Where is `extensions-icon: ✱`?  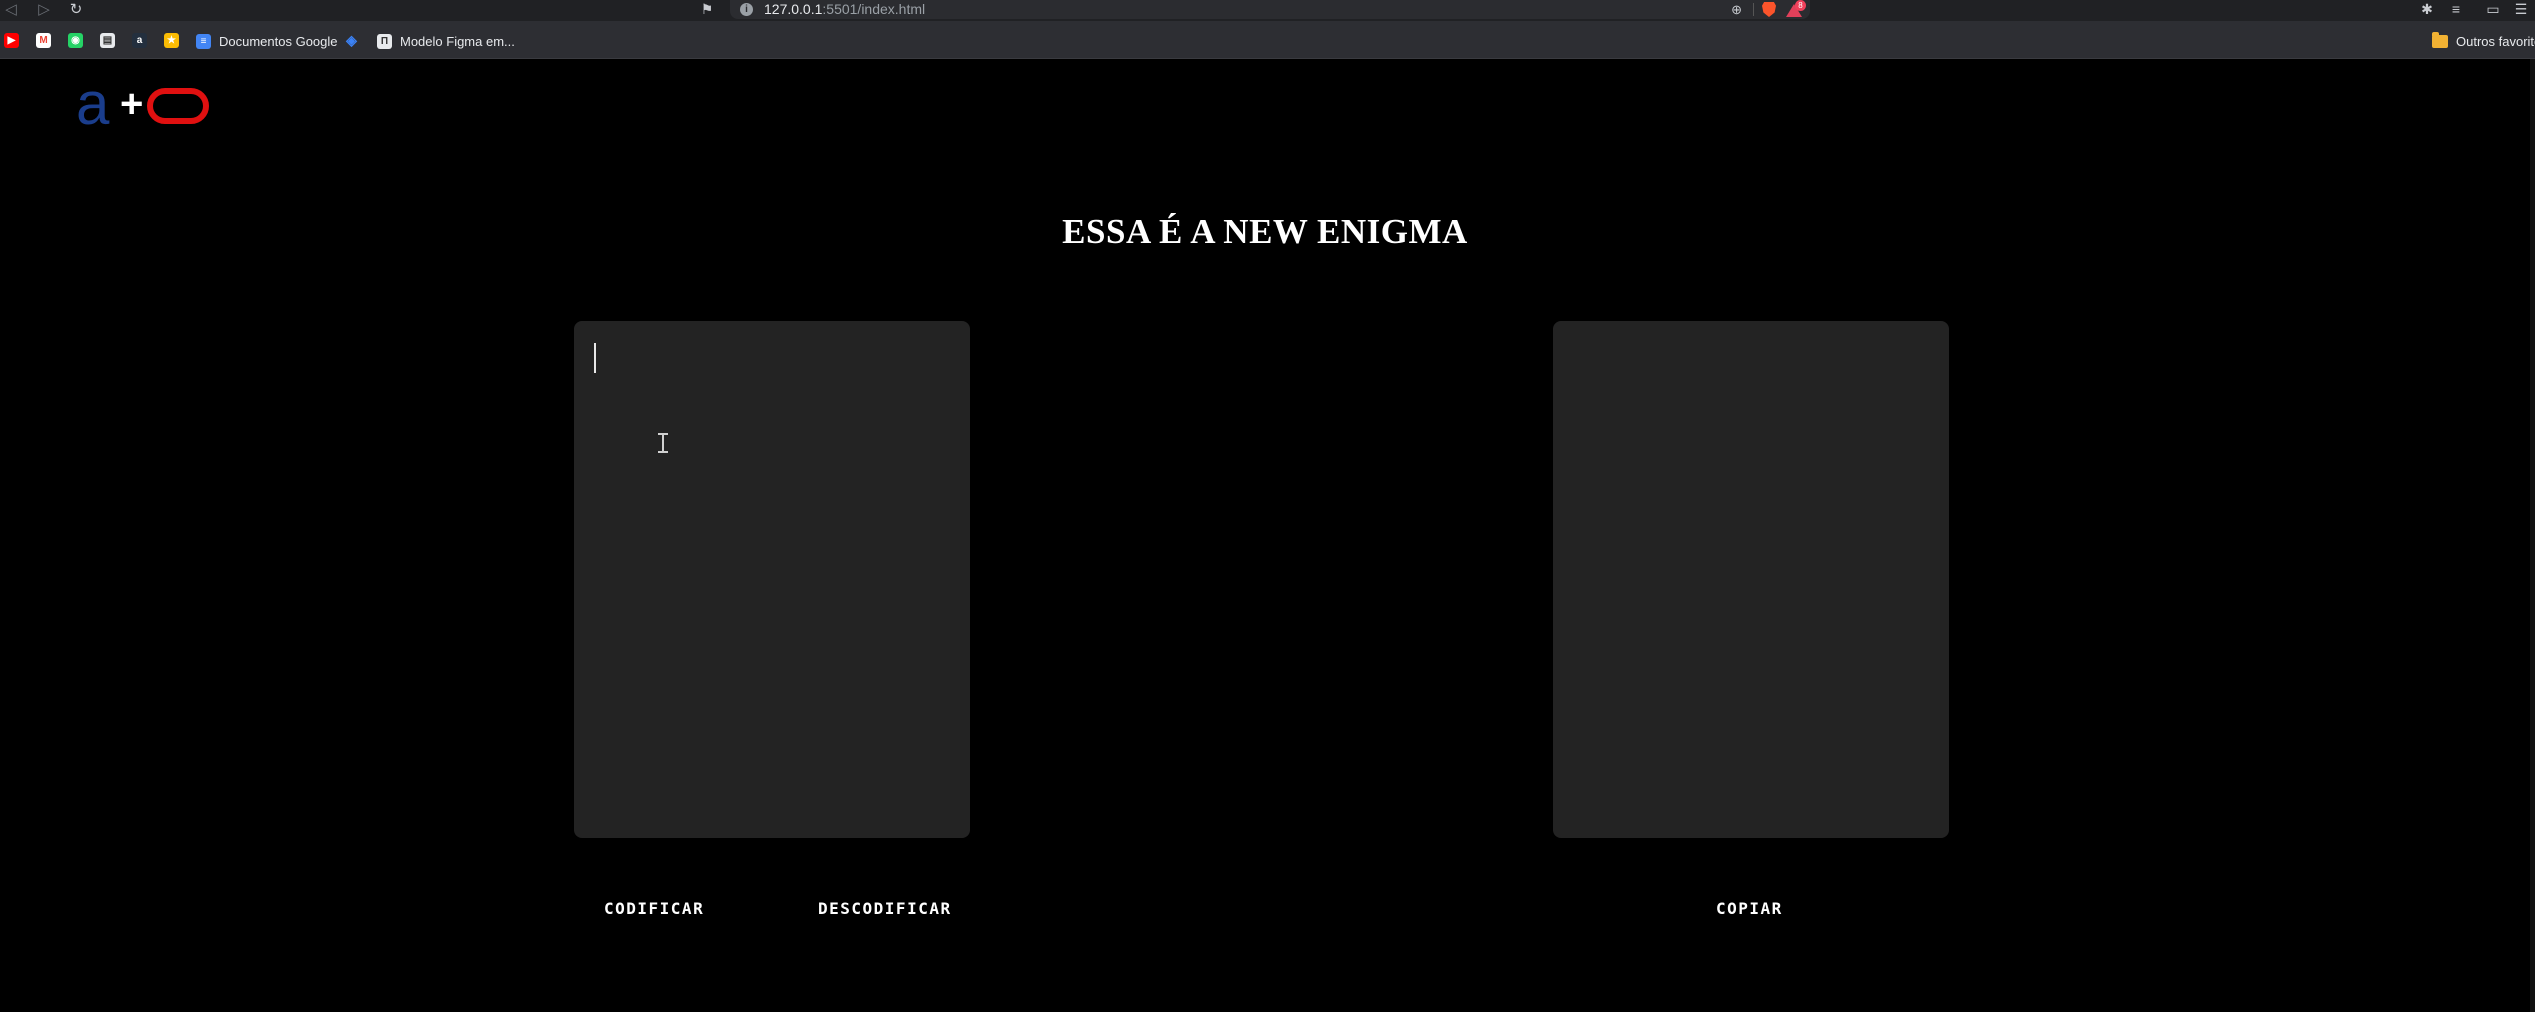 extensions-icon: ✱ is located at coordinates (2427, 10).